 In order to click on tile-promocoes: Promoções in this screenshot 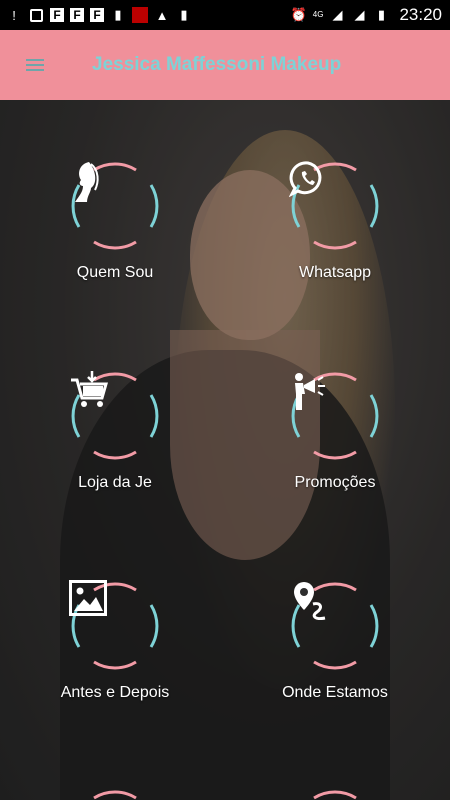, I will do `click(335, 440)`.